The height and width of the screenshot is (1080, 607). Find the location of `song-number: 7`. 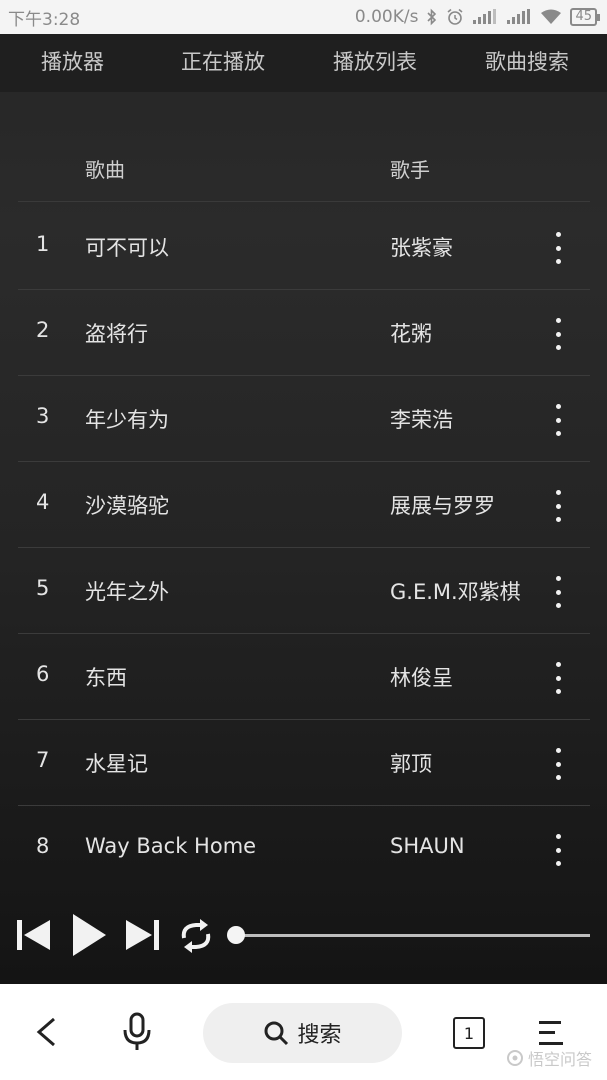

song-number: 7 is located at coordinates (43, 760).